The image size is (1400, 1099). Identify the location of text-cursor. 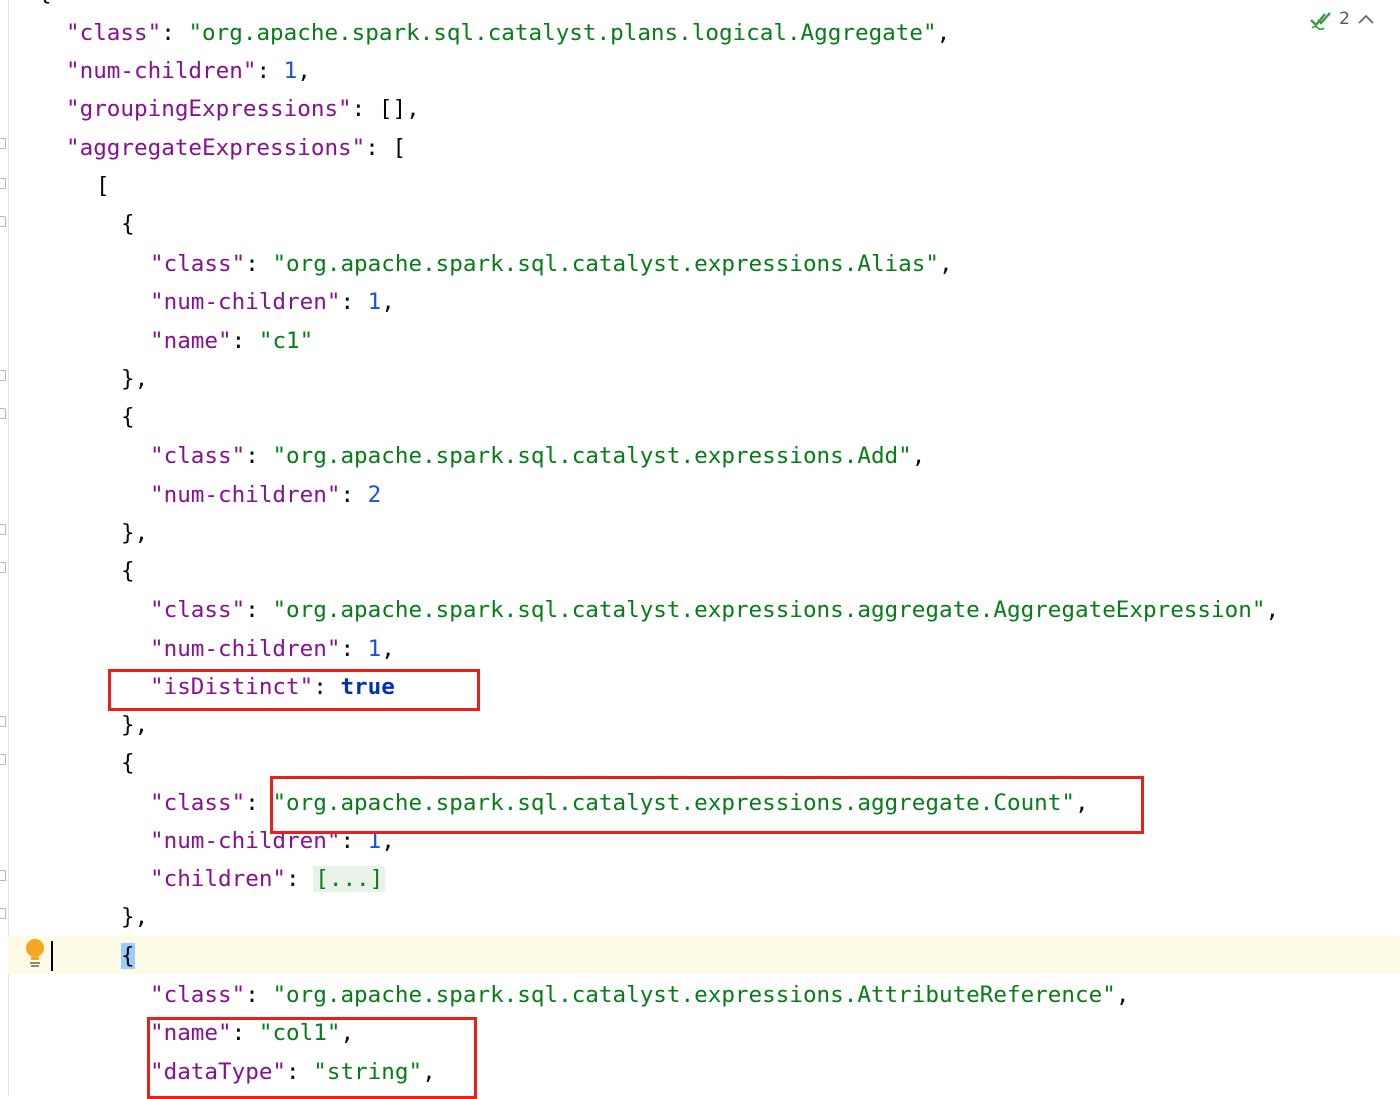
(52, 956).